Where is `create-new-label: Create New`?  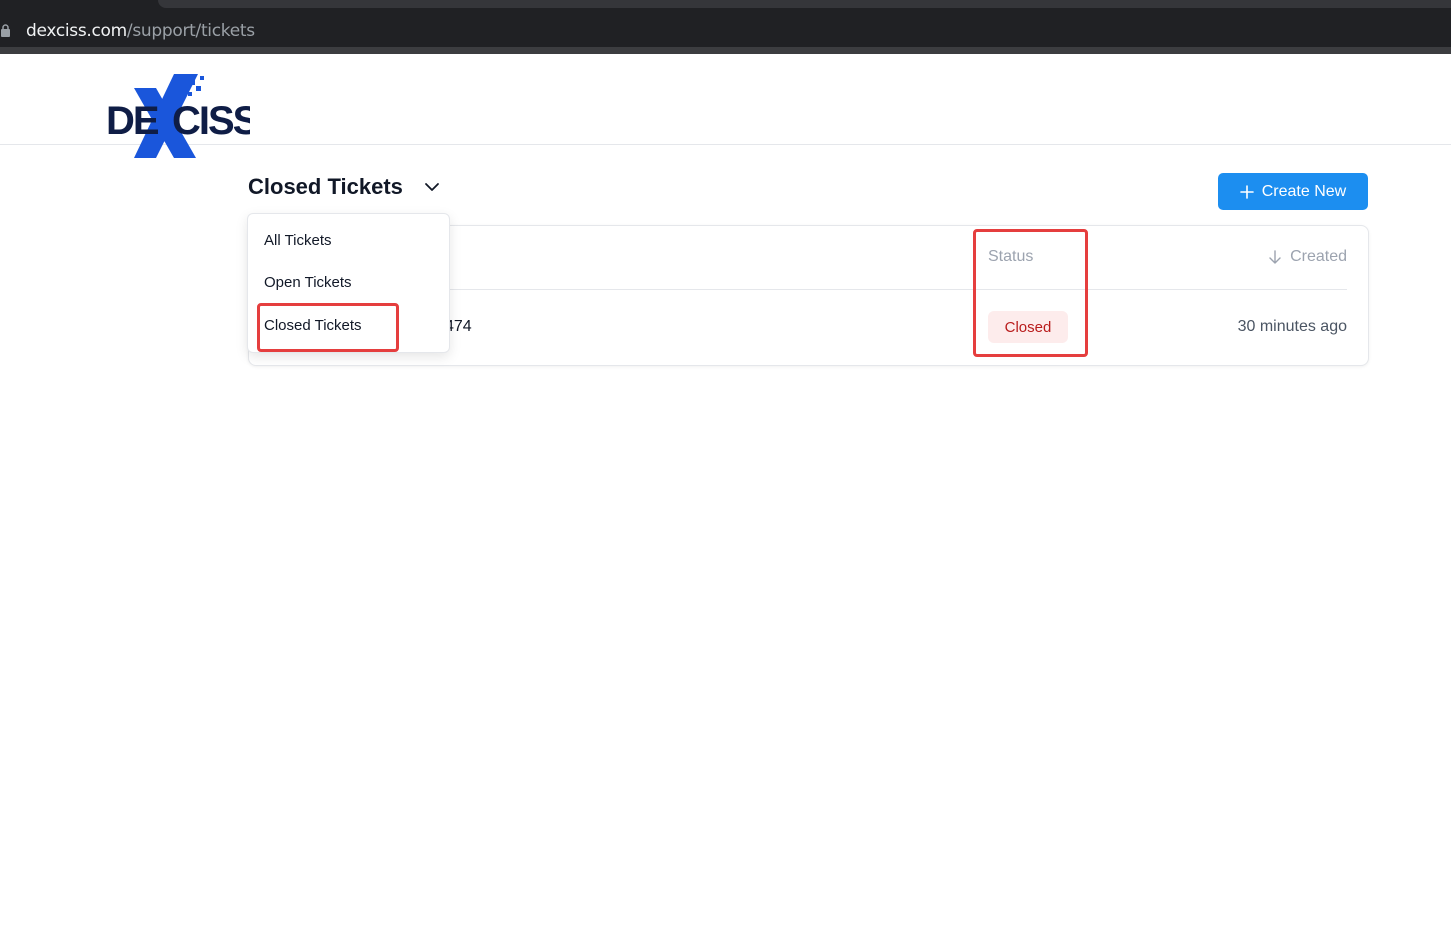 create-new-label: Create New is located at coordinates (1304, 191).